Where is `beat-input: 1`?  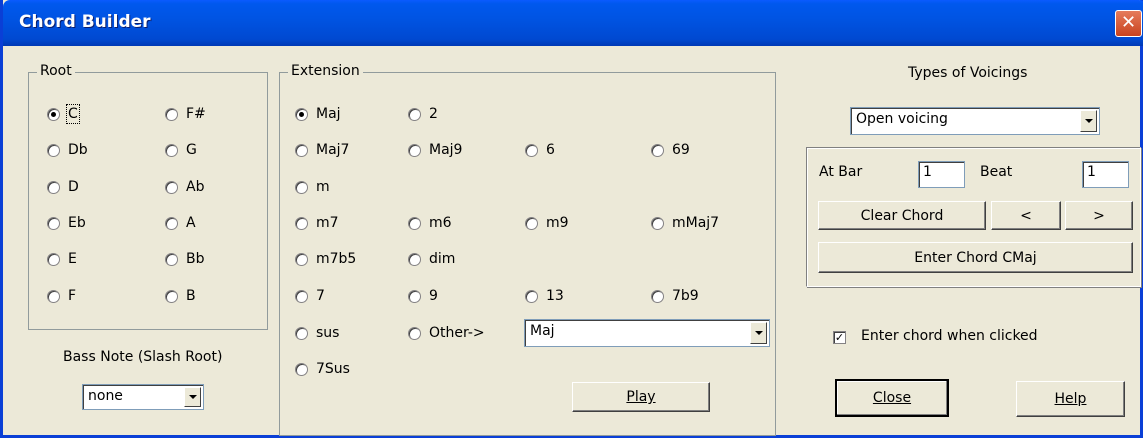
beat-input: 1 is located at coordinates (1105, 174).